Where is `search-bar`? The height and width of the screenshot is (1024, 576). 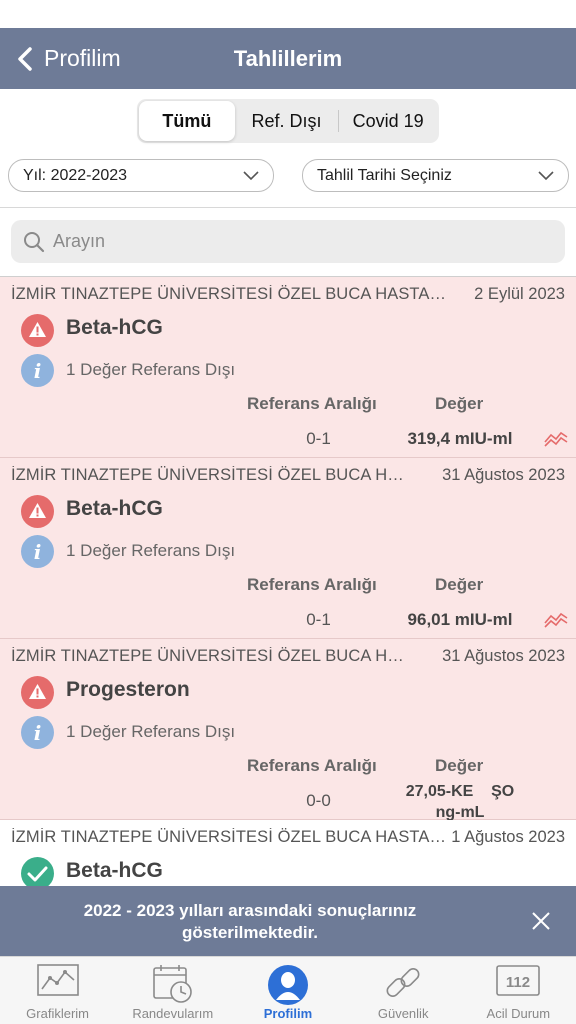 search-bar is located at coordinates (288, 241).